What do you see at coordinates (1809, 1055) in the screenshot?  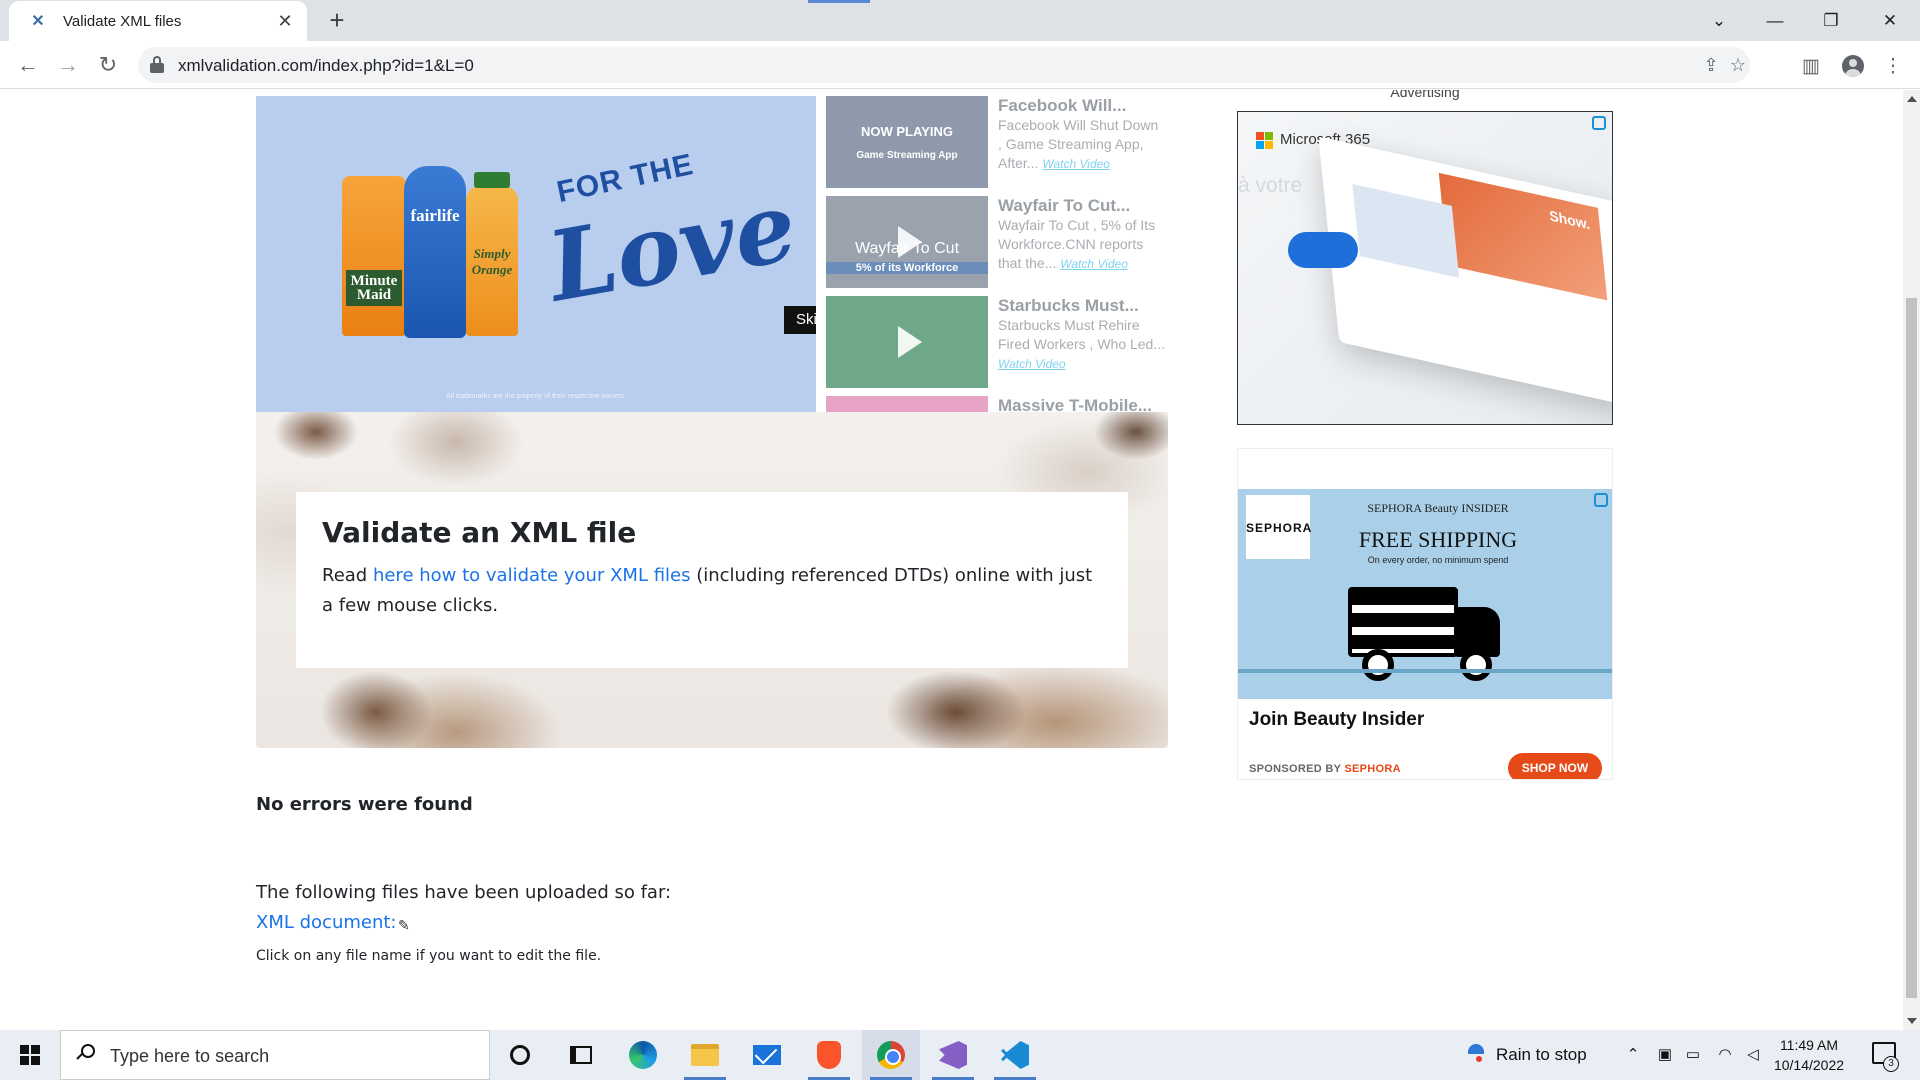 I see `taskbar-clock: 11:49 AM 10/14/2022` at bounding box center [1809, 1055].